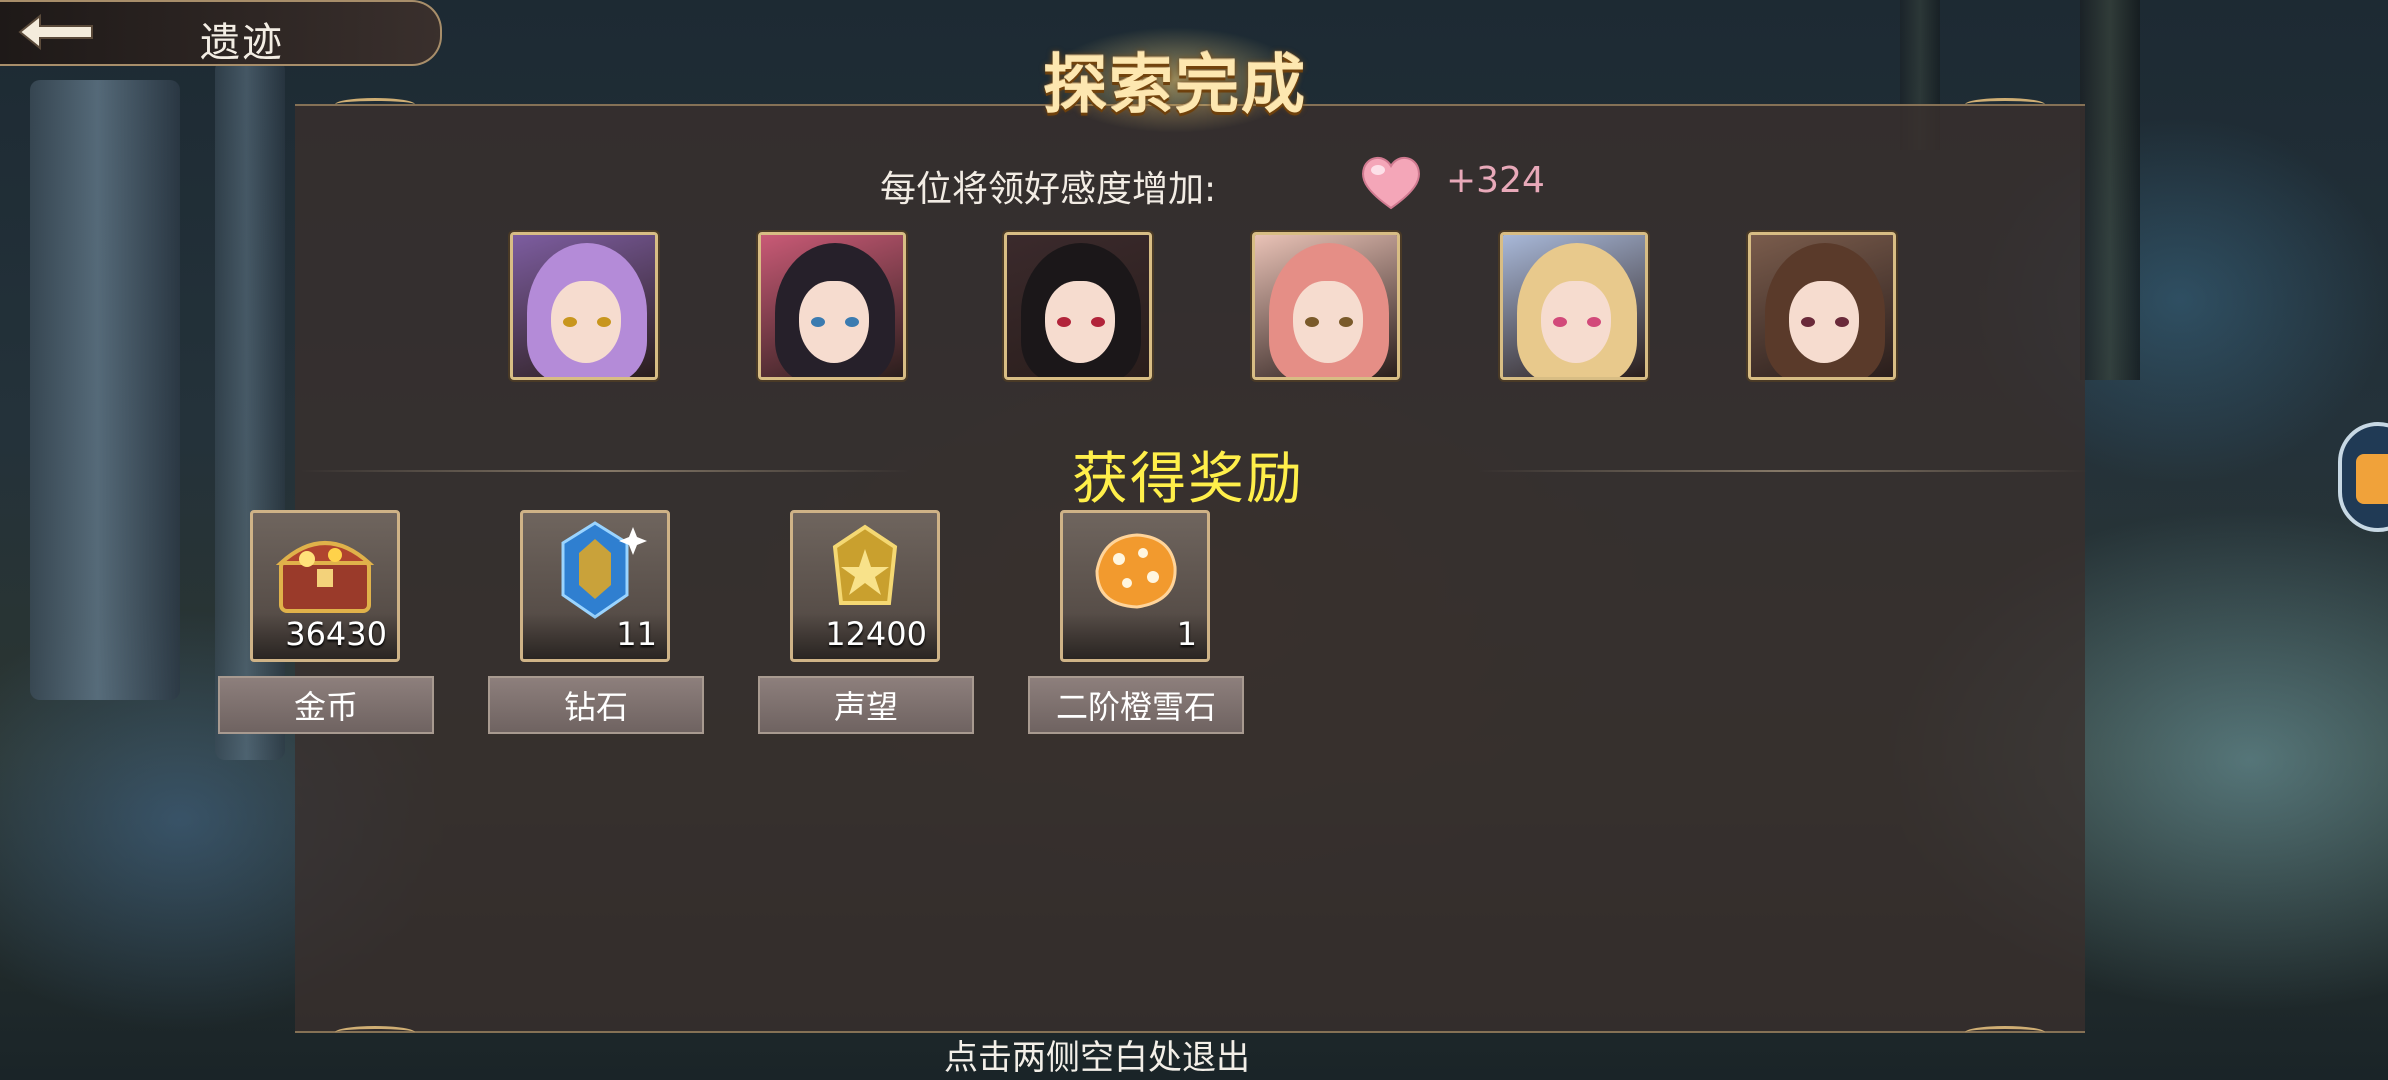  Describe the element at coordinates (1188, 479) in the screenshot. I see `rewards-heading: 获得奖励` at that location.